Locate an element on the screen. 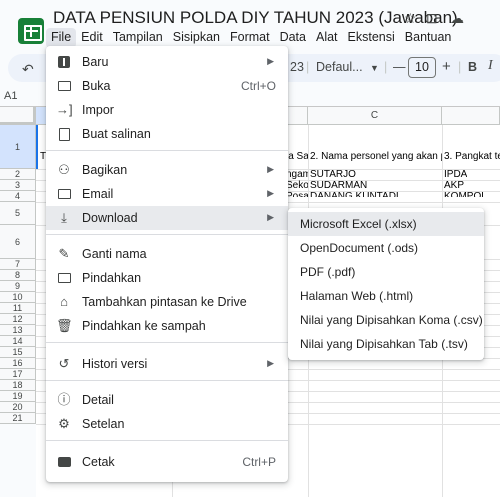  menu-help: Bantuan is located at coordinates (428, 38).